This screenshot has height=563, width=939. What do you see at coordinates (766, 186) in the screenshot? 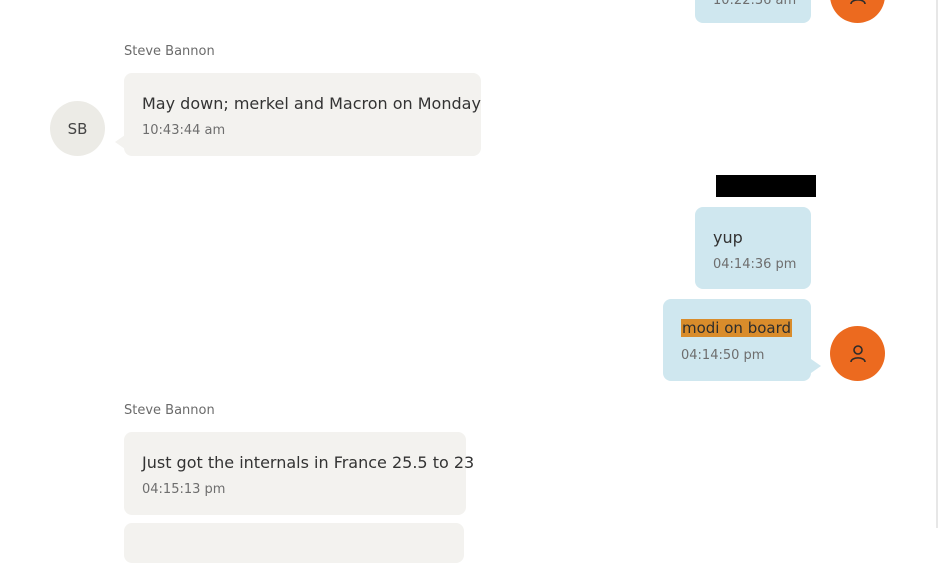
I see `redacted-sender-name` at bounding box center [766, 186].